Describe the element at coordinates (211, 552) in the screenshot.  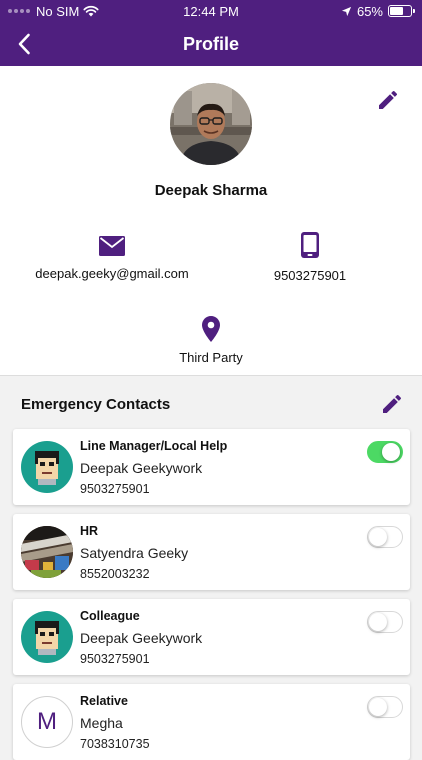
I see `contact-card: HR Satyendra Geeky 8552003232` at that location.